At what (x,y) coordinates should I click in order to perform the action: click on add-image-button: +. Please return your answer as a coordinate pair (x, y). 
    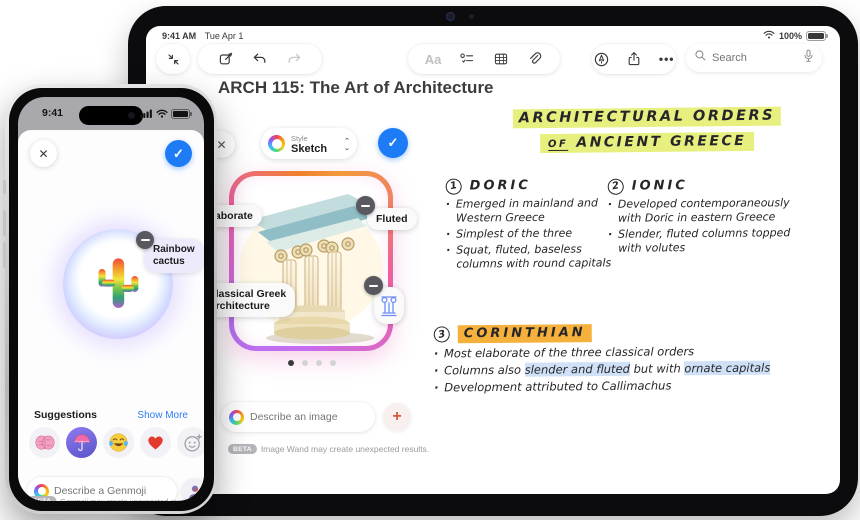
    Looking at the image, I should click on (397, 417).